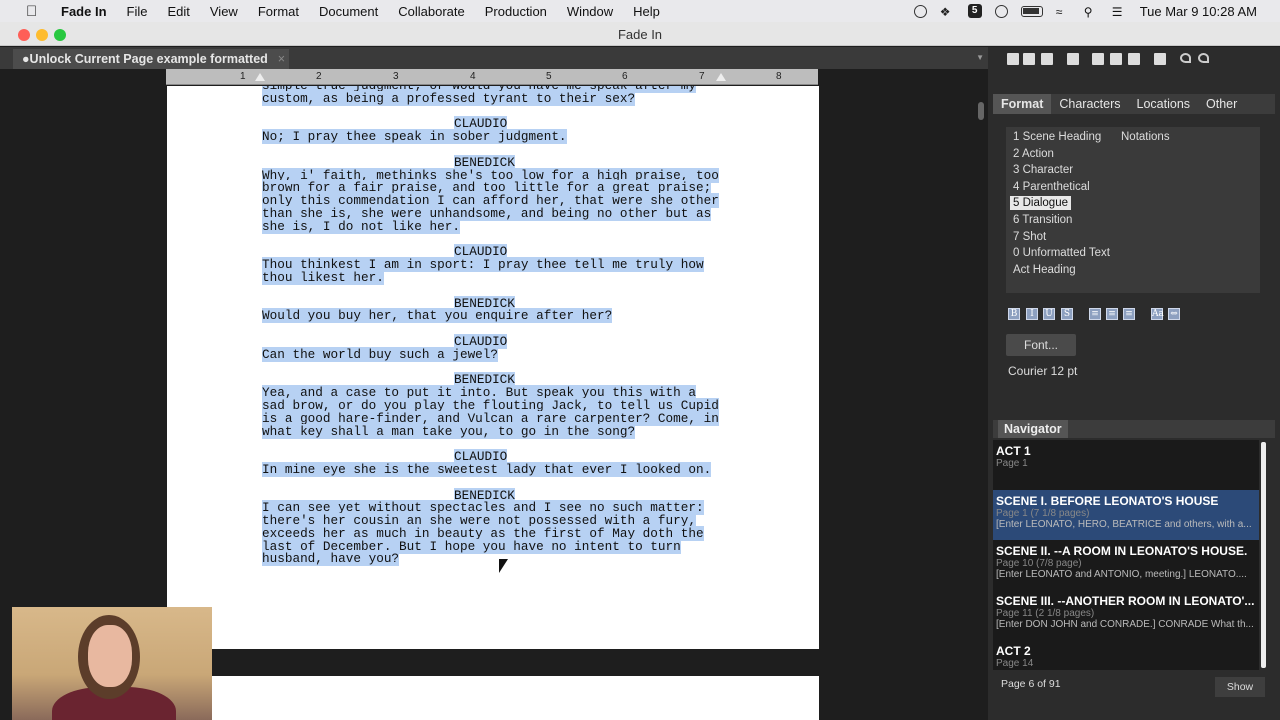  What do you see at coordinates (640, 34) in the screenshot?
I see `window-title-bar: Fade In` at bounding box center [640, 34].